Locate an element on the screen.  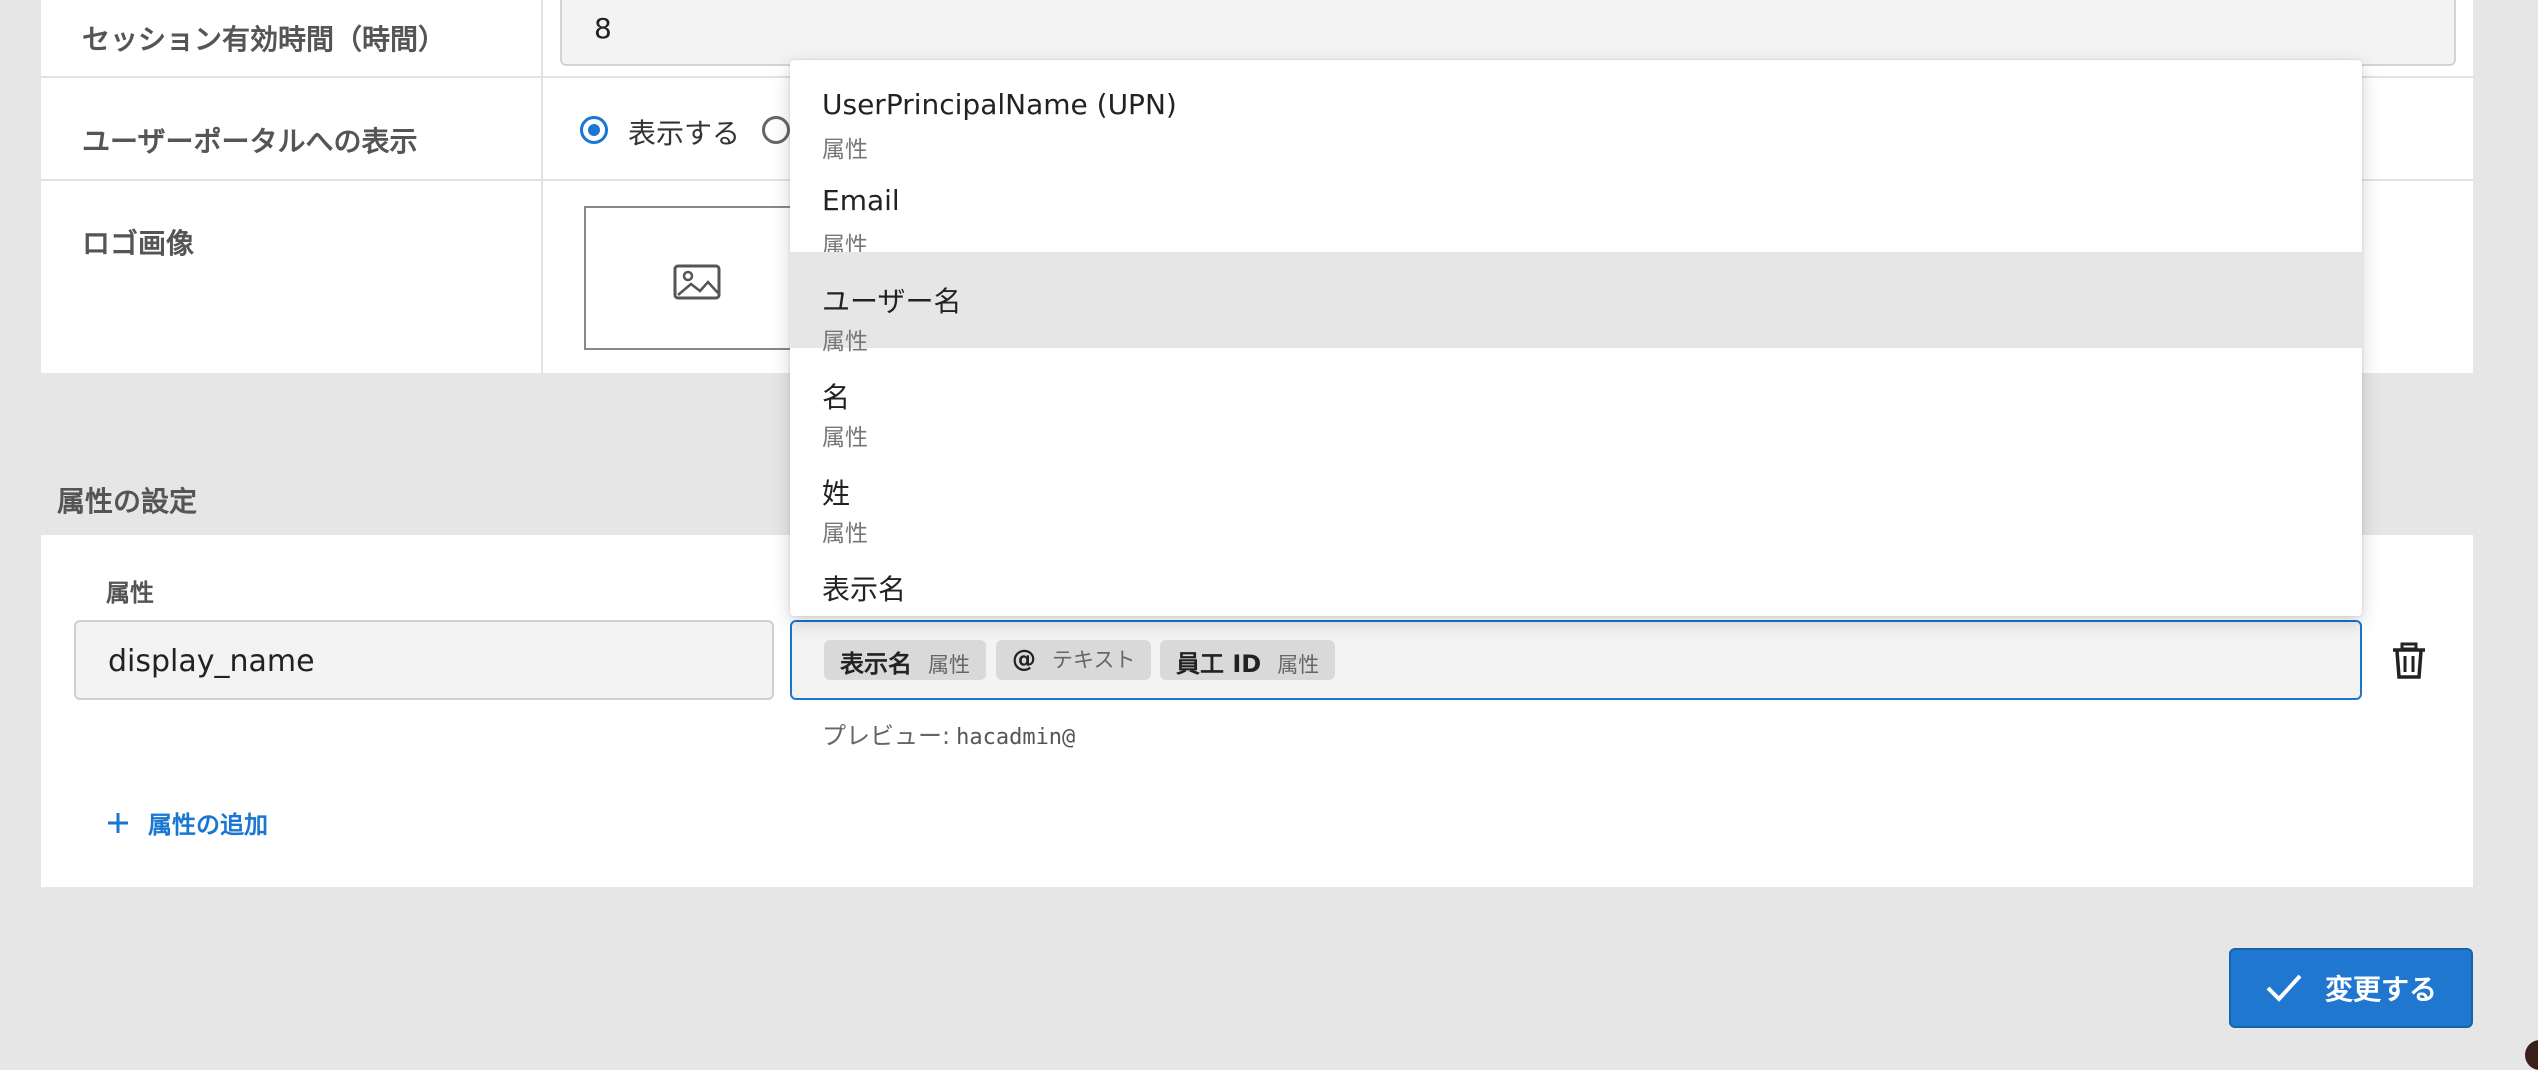
chip-label: 員工 ID is located at coordinates (1219, 664).